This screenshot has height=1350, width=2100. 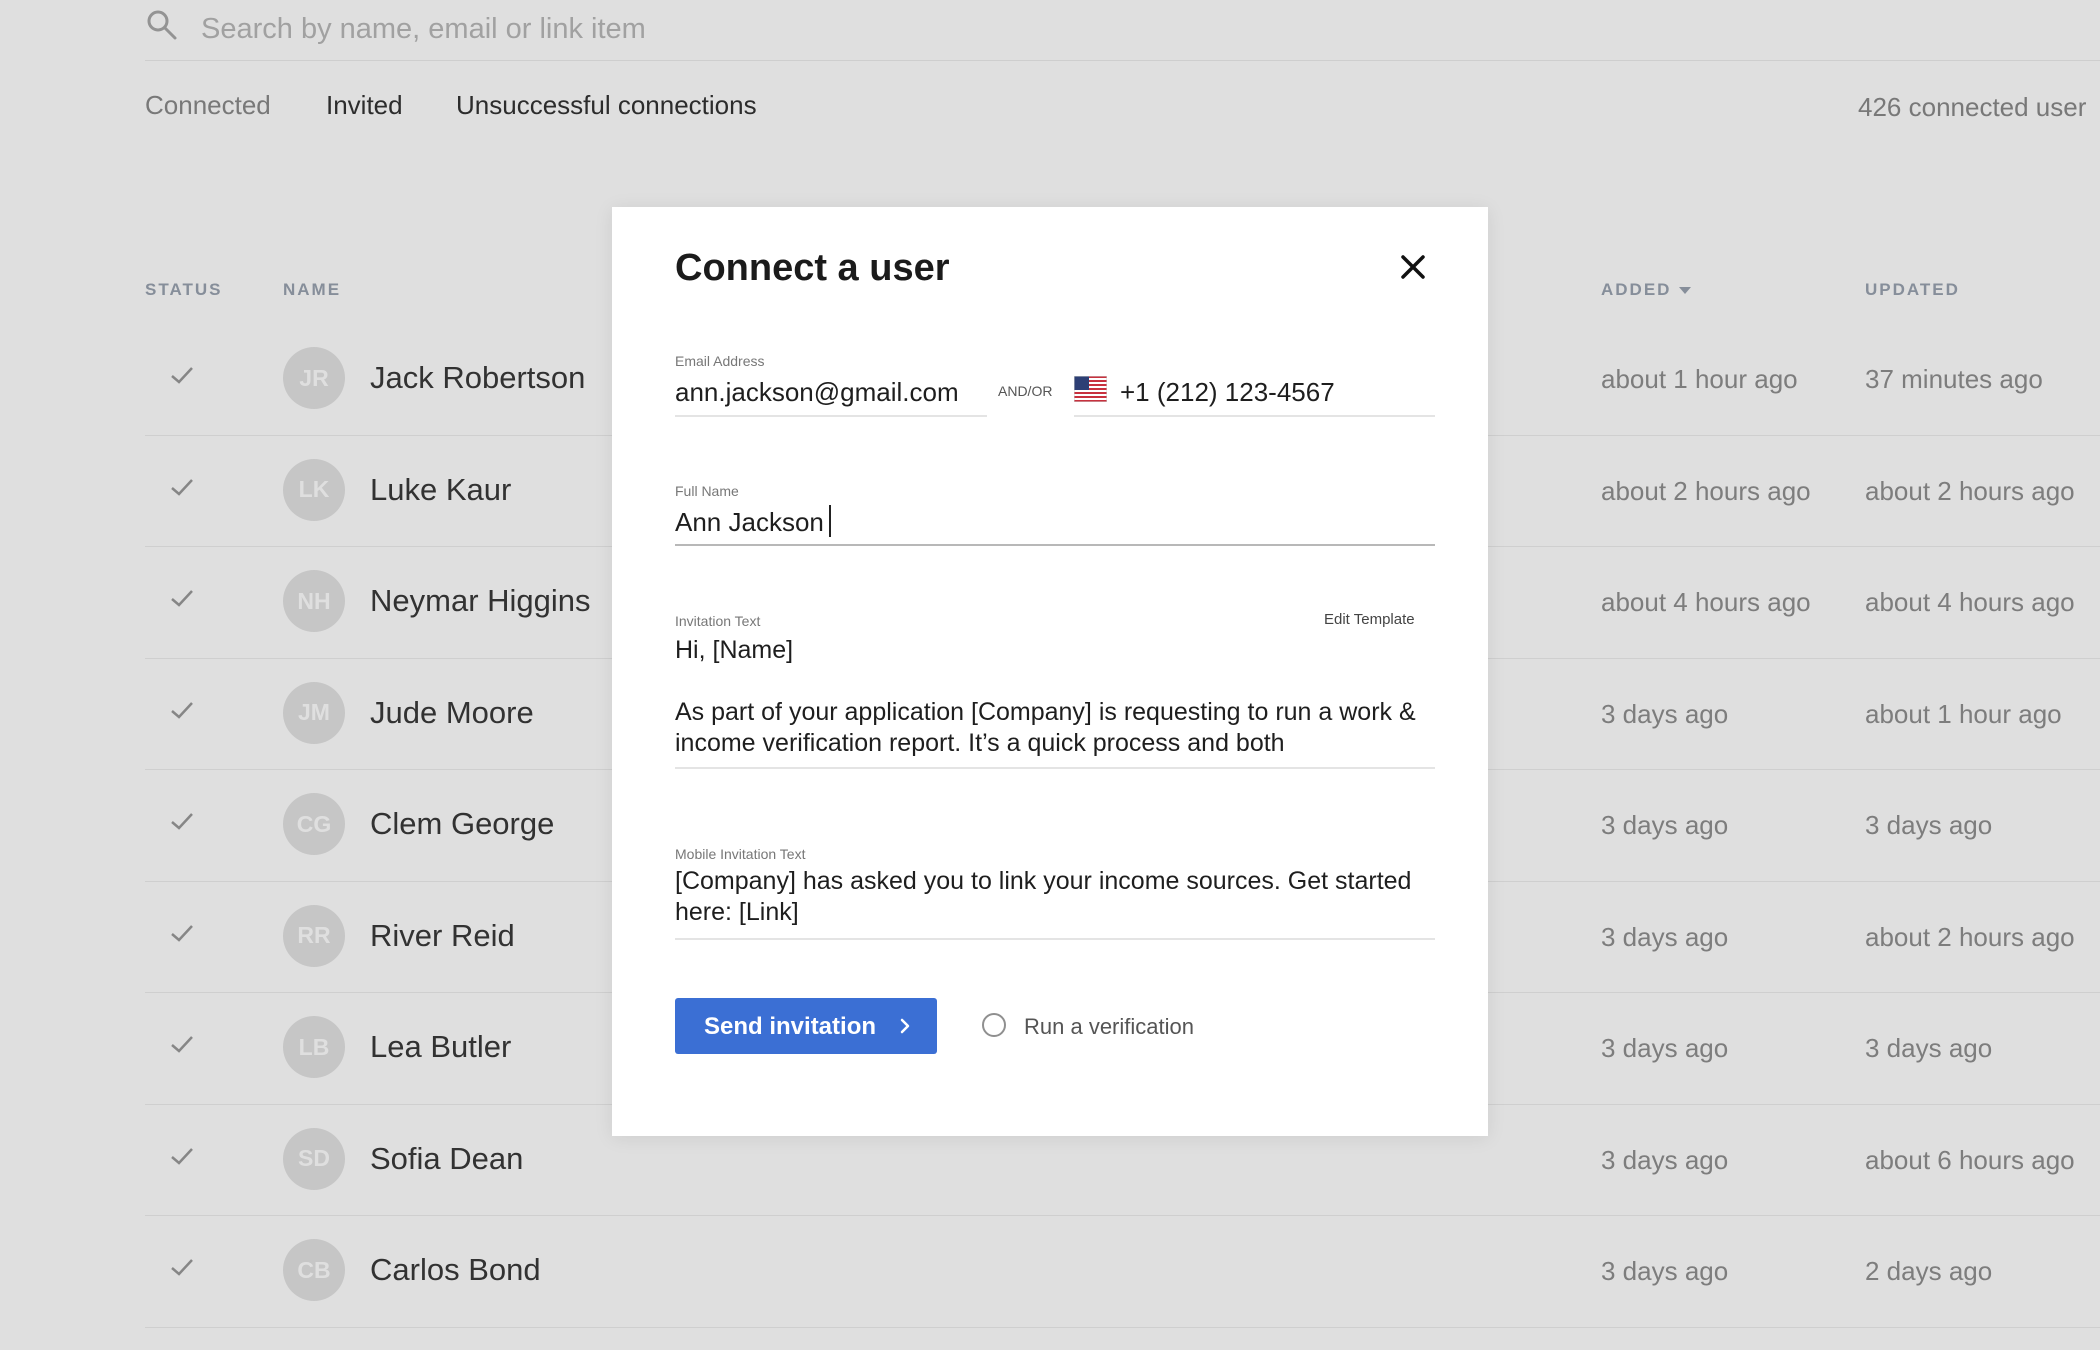 What do you see at coordinates (1055, 545) in the screenshot?
I see `full-name-underline` at bounding box center [1055, 545].